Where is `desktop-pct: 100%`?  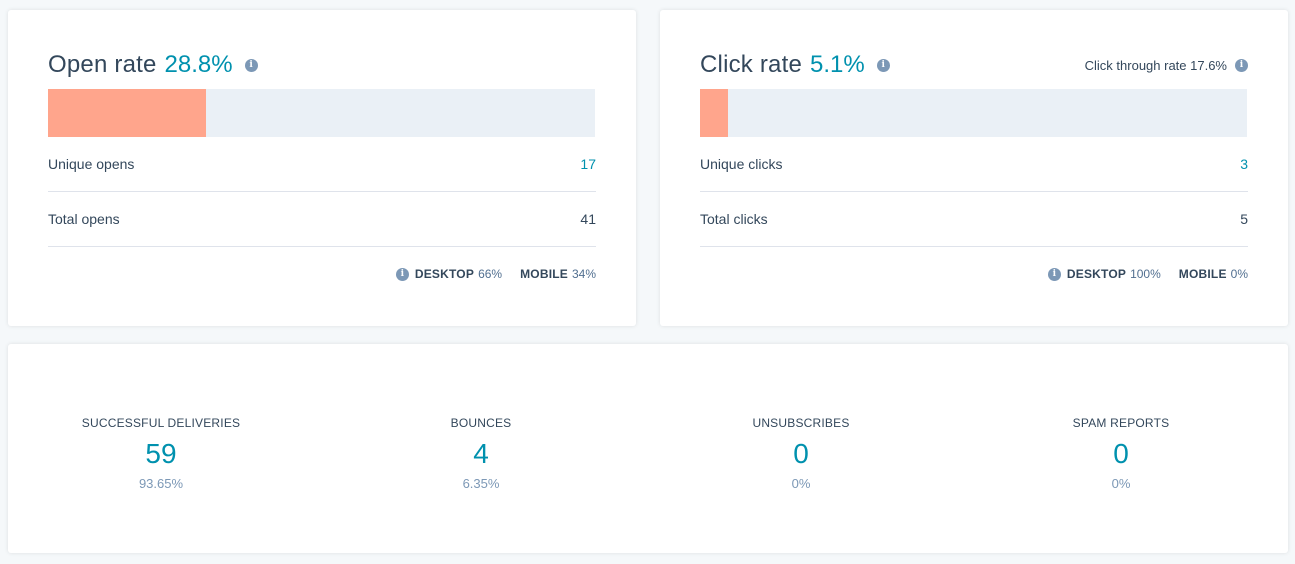 desktop-pct: 100% is located at coordinates (1145, 274).